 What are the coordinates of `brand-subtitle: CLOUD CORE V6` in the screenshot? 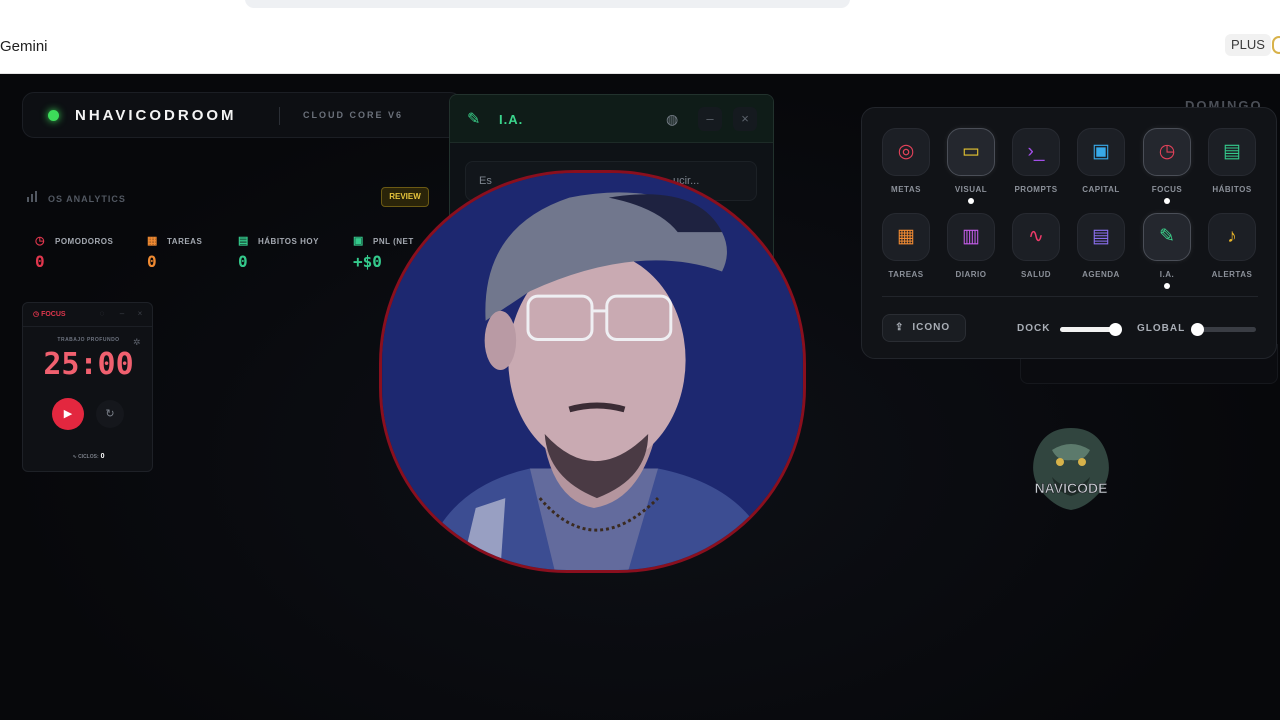 It's located at (353, 115).